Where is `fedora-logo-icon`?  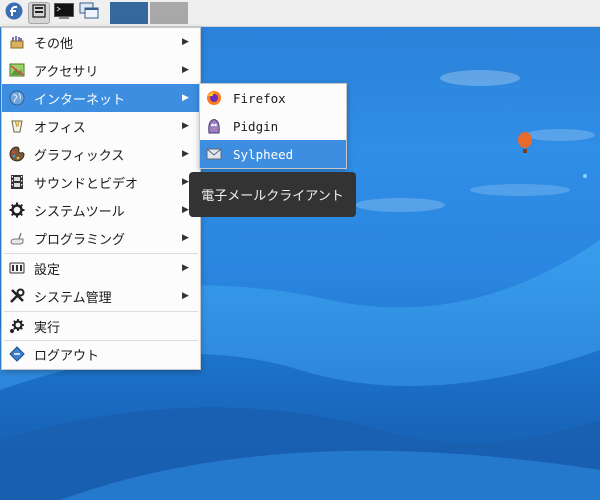
fedora-logo-icon is located at coordinates (14, 13).